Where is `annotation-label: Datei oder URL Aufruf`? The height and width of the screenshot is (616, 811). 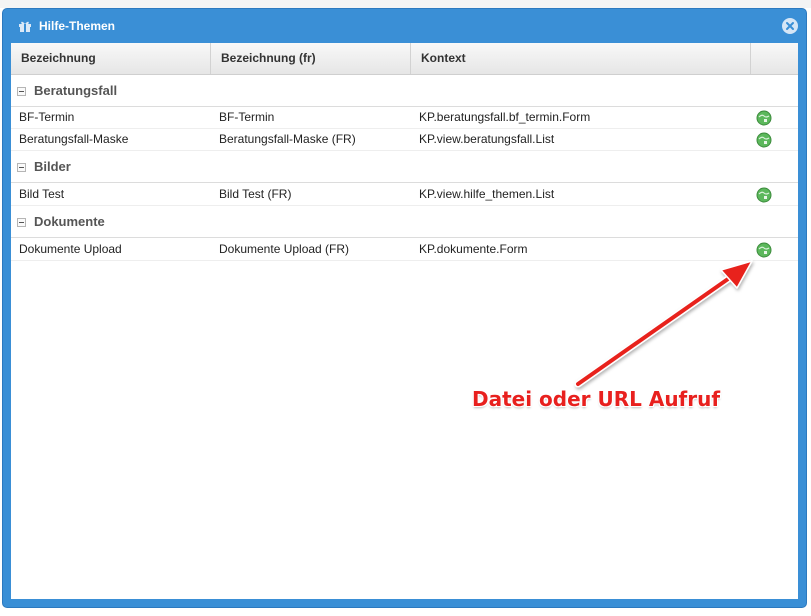 annotation-label: Datei oder URL Aufruf is located at coordinates (596, 399).